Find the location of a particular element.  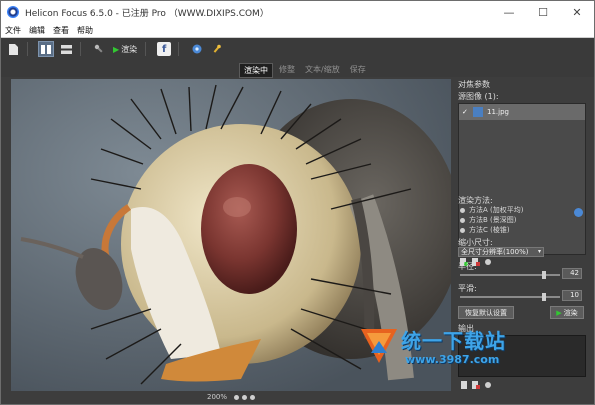

downscale-select: 全尺寸分辨率(100%) ▾ is located at coordinates (501, 252).